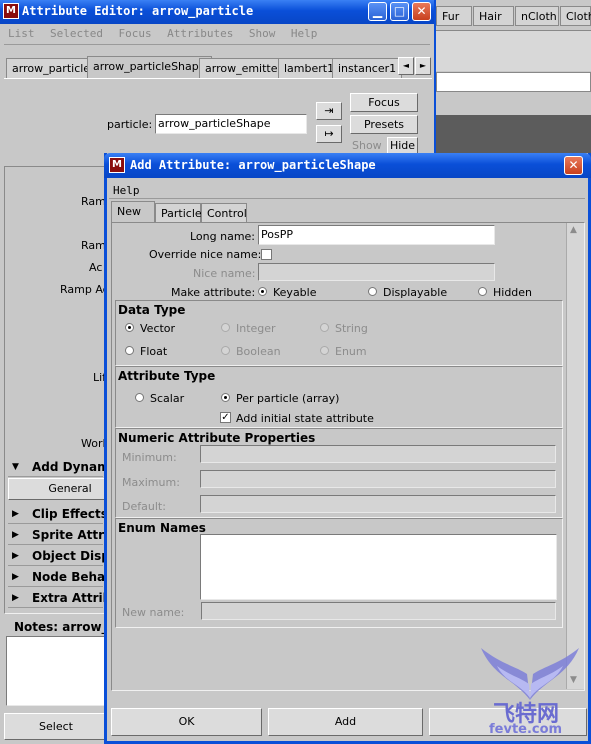  I want to click on maximum-field, so click(378, 479).